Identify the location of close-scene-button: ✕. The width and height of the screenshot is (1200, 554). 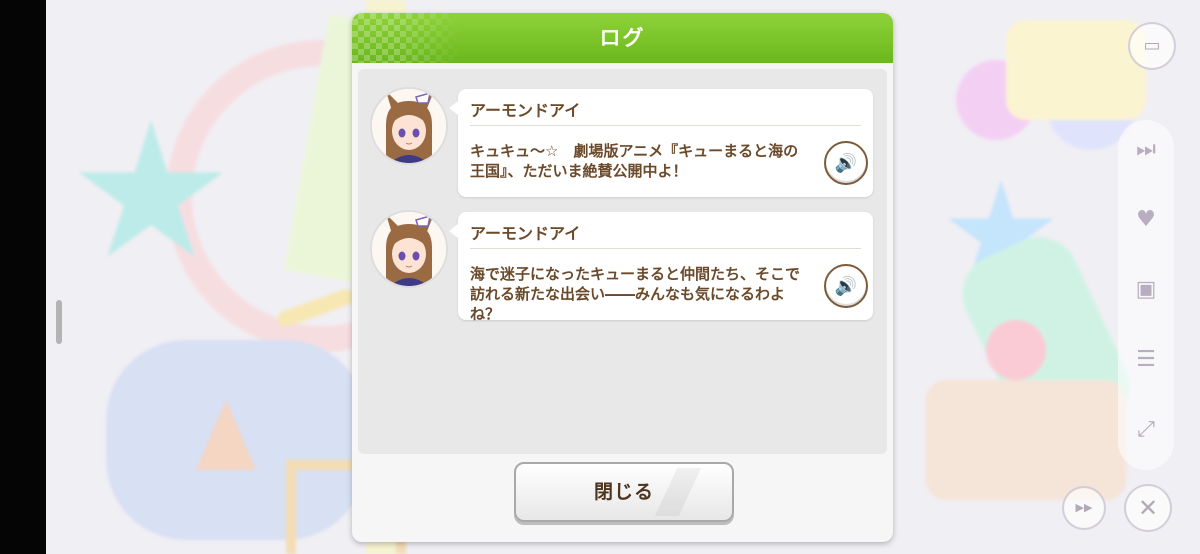
(1148, 508).